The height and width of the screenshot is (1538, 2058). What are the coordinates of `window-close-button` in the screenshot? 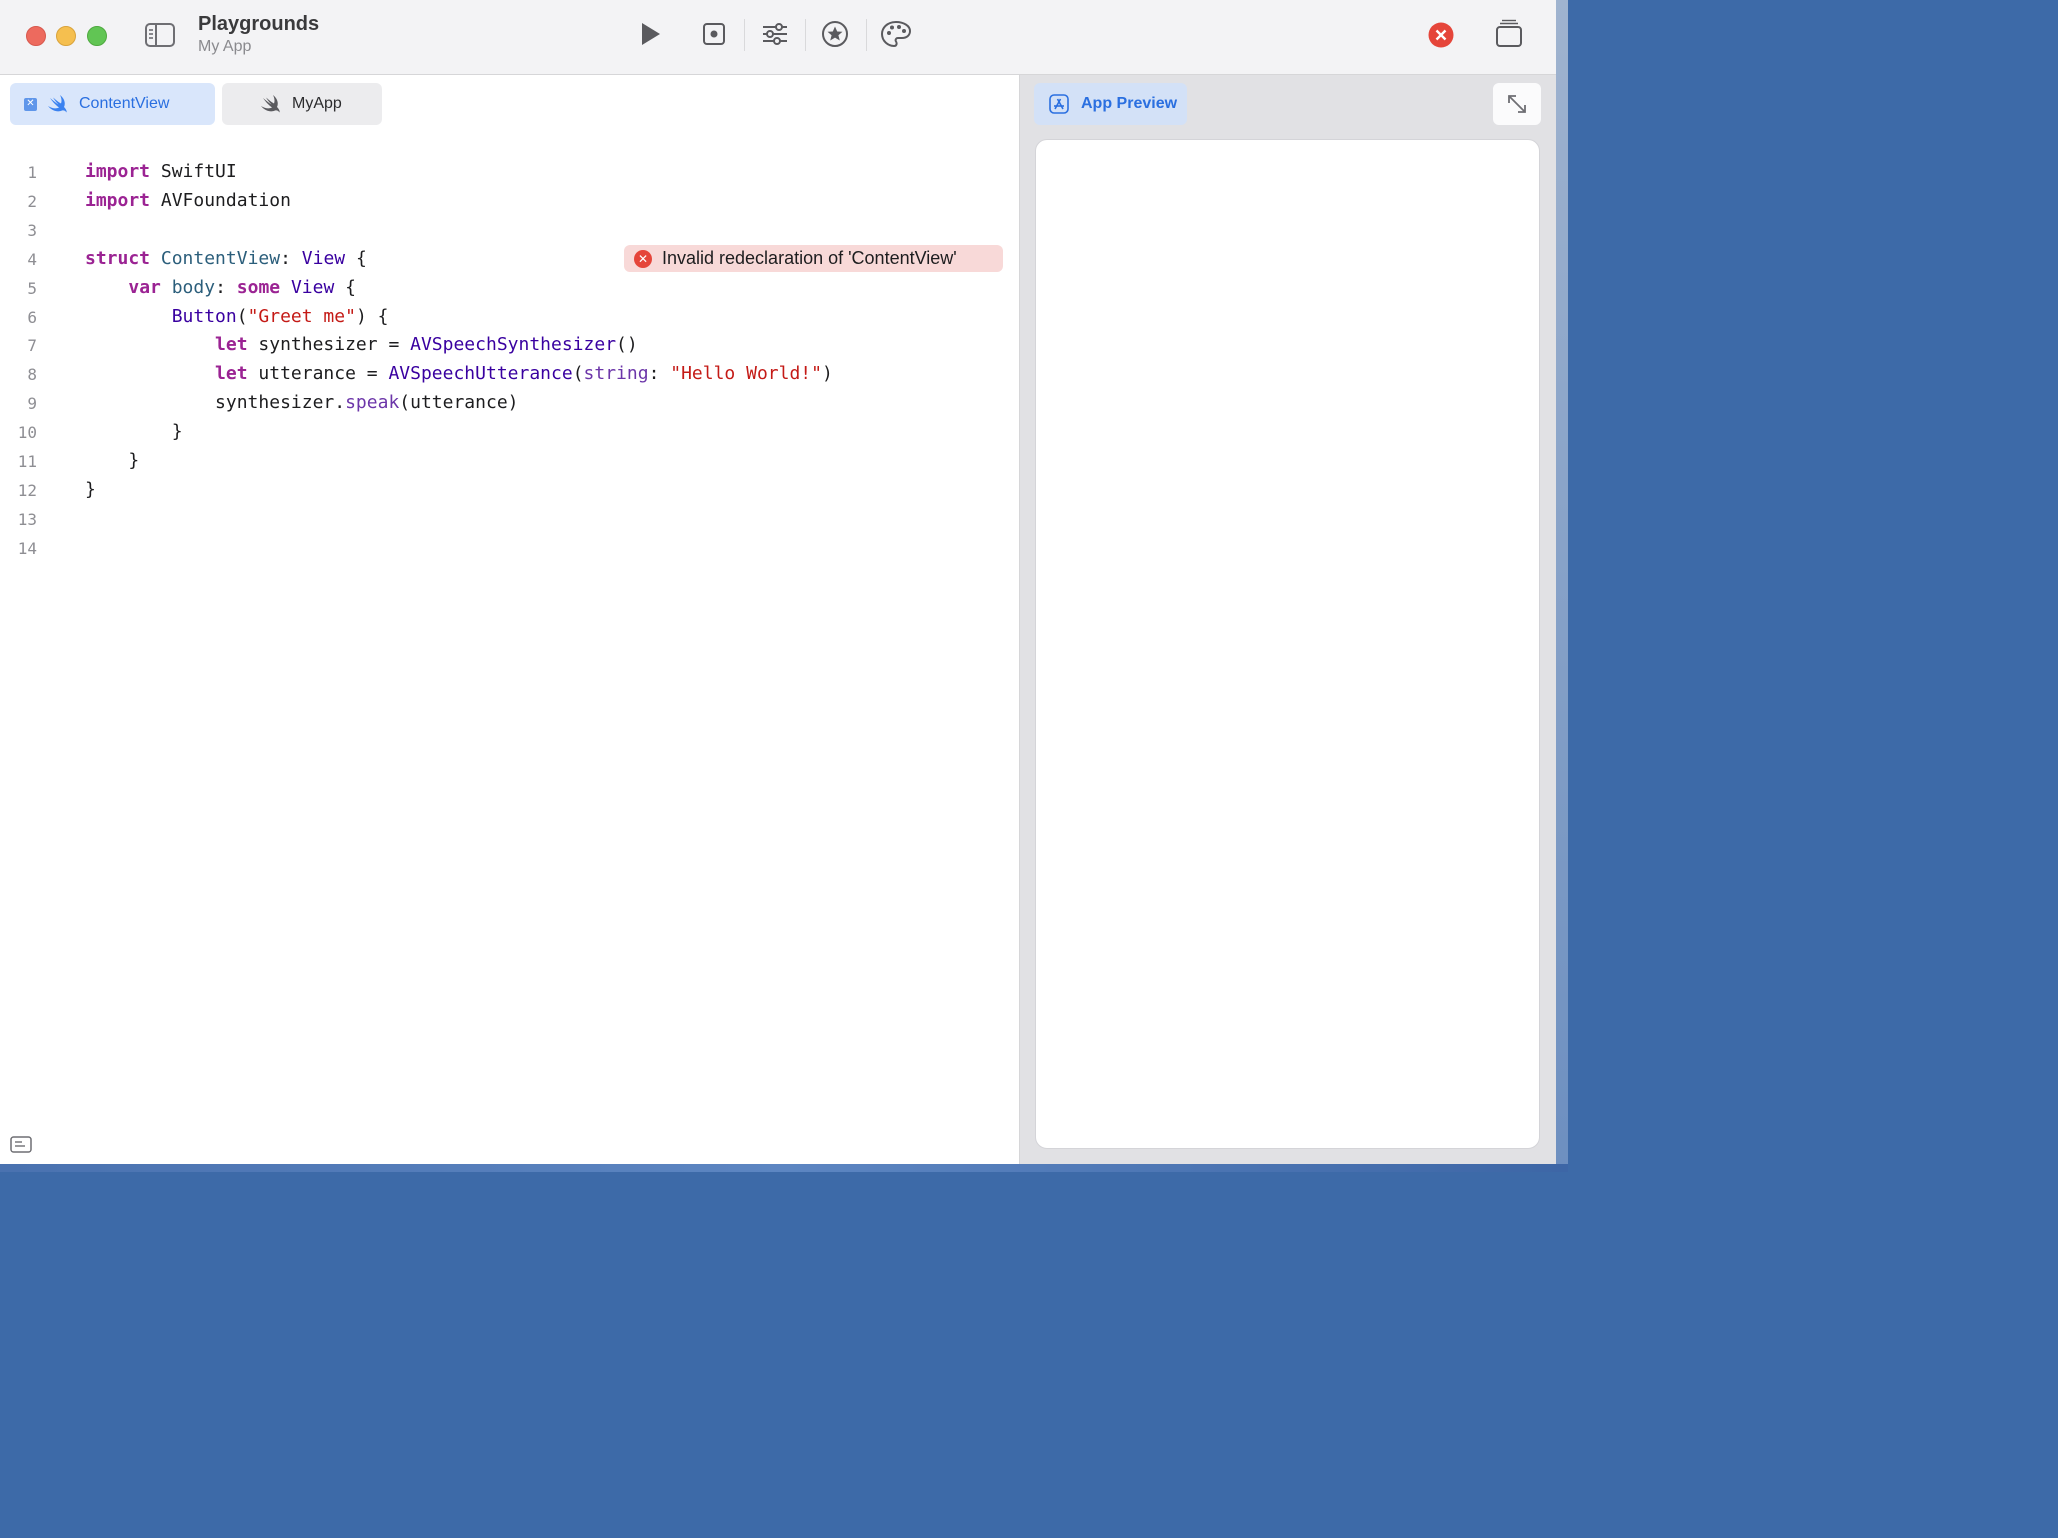 It's located at (36, 36).